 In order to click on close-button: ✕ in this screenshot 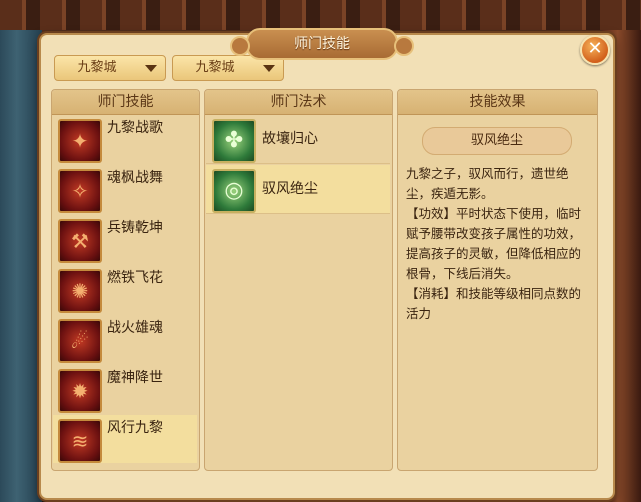, I will do `click(595, 50)`.